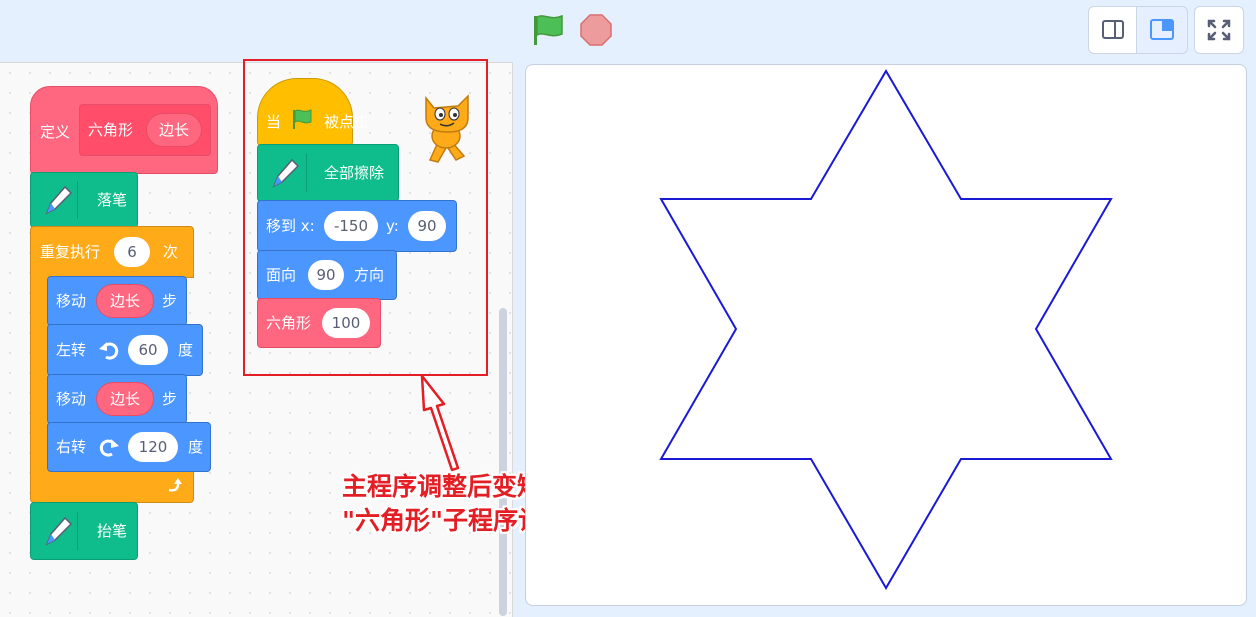 The image size is (1256, 617). I want to click on turn-left-block: 左转 60 度, so click(125, 350).